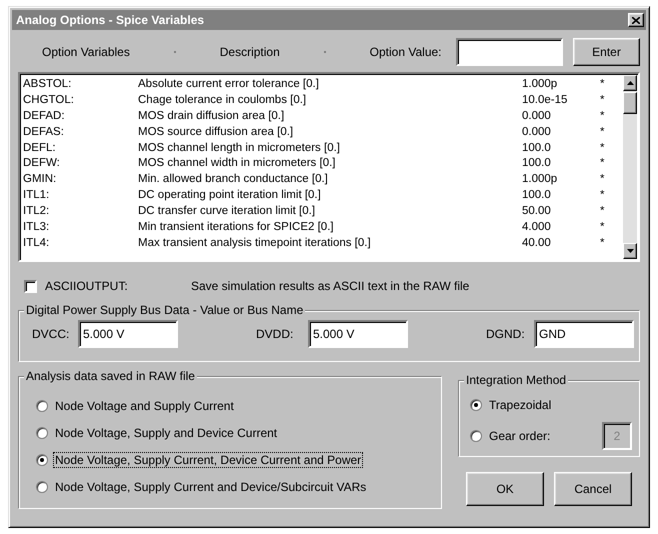  I want to click on scroll-down-button, so click(630, 251).